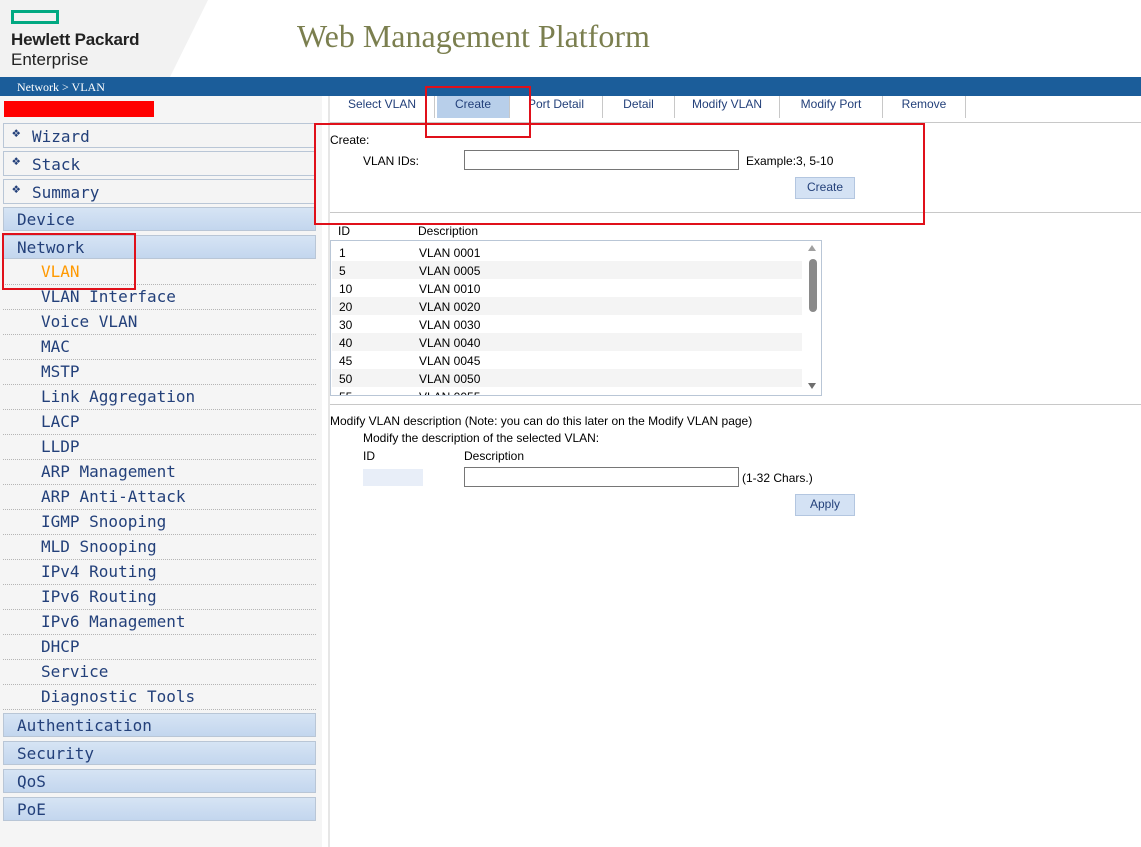 This screenshot has width=1141, height=847. What do you see at coordinates (159, 753) in the screenshot?
I see `sidebar-category-security: Security` at bounding box center [159, 753].